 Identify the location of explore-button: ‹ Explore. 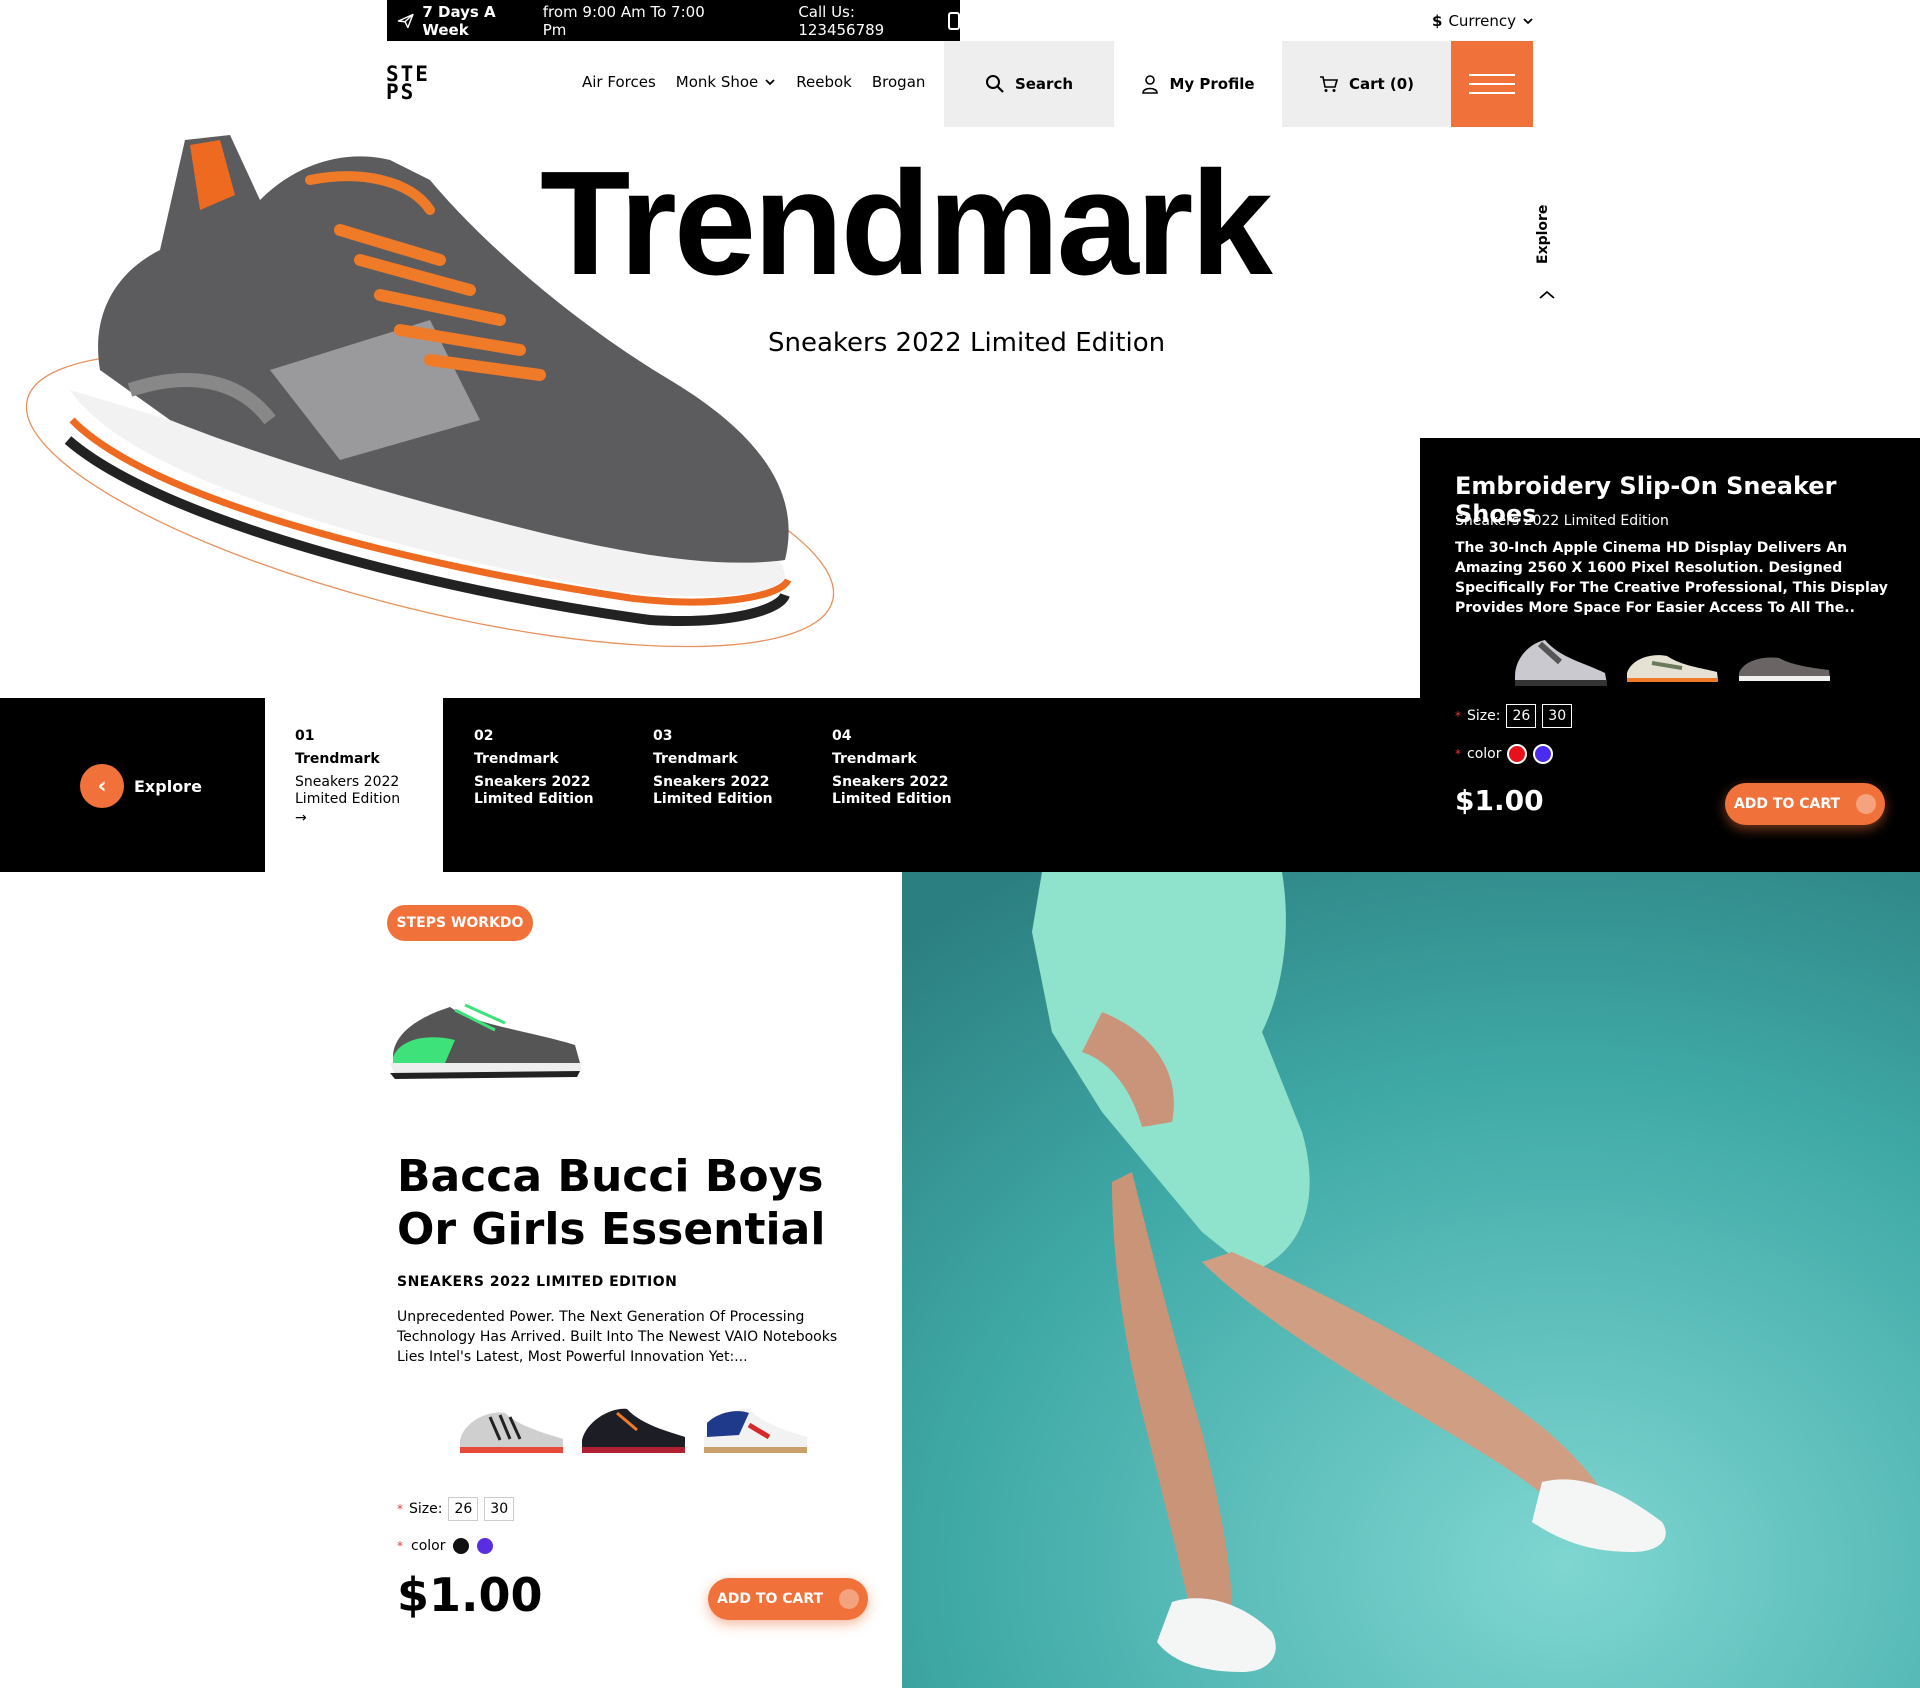
(141, 786).